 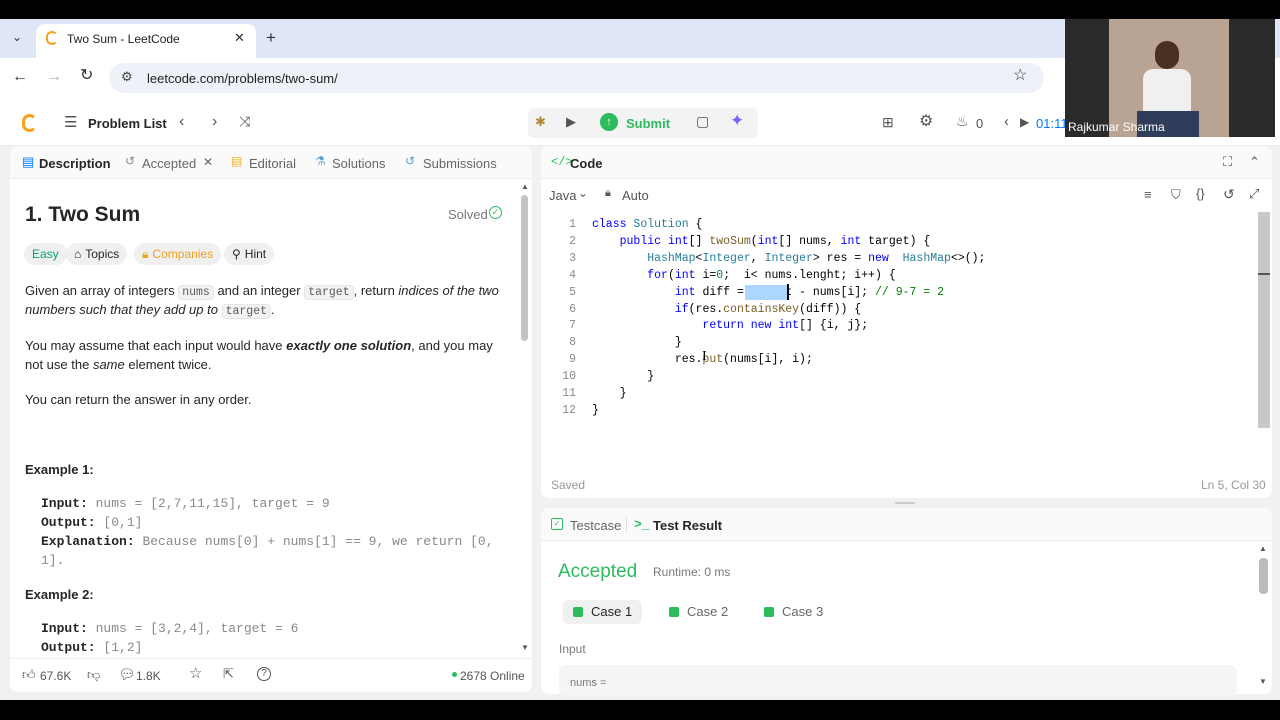 What do you see at coordinates (562, 195) in the screenshot?
I see `language-select: Java` at bounding box center [562, 195].